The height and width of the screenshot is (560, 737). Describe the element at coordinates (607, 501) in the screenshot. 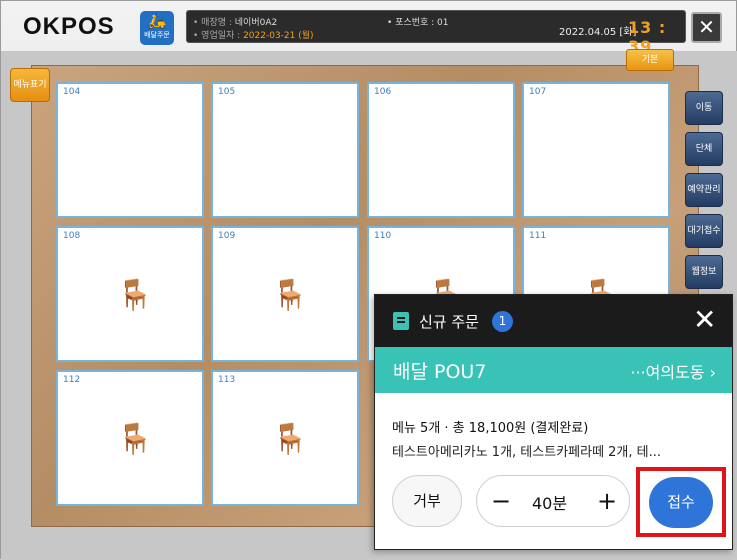

I see `plus-button: +` at that location.